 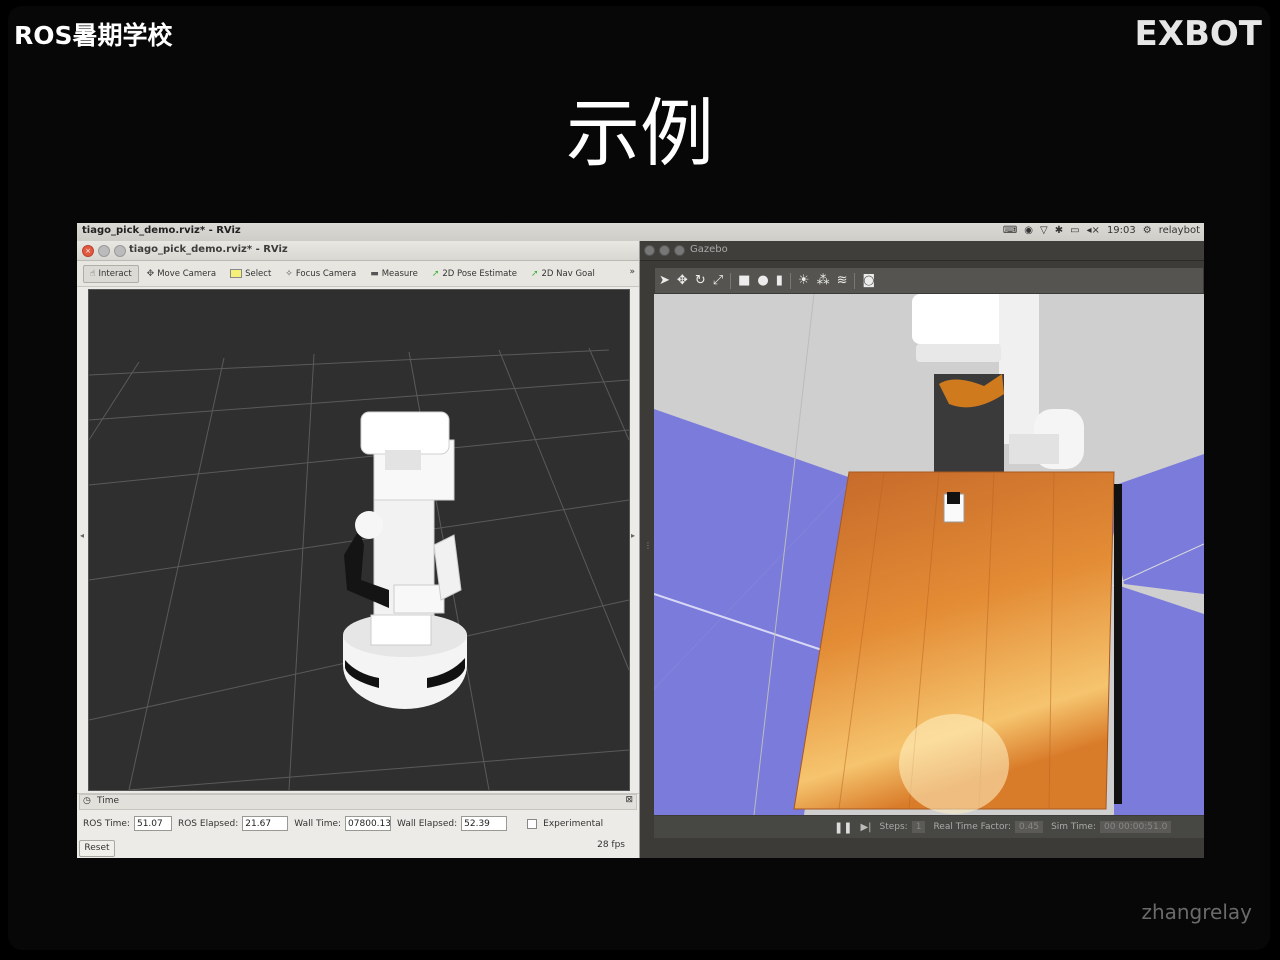 I want to click on ros-time-field: 51.07, so click(x=152, y=823).